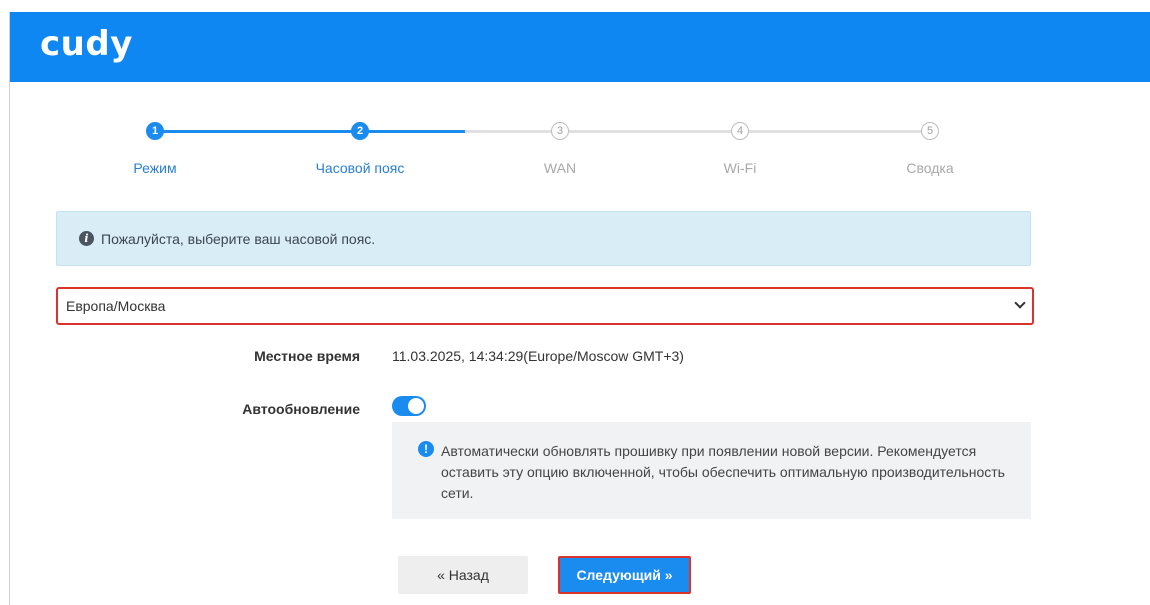  Describe the element at coordinates (360, 131) in the screenshot. I see `step-2-circle: 2` at that location.